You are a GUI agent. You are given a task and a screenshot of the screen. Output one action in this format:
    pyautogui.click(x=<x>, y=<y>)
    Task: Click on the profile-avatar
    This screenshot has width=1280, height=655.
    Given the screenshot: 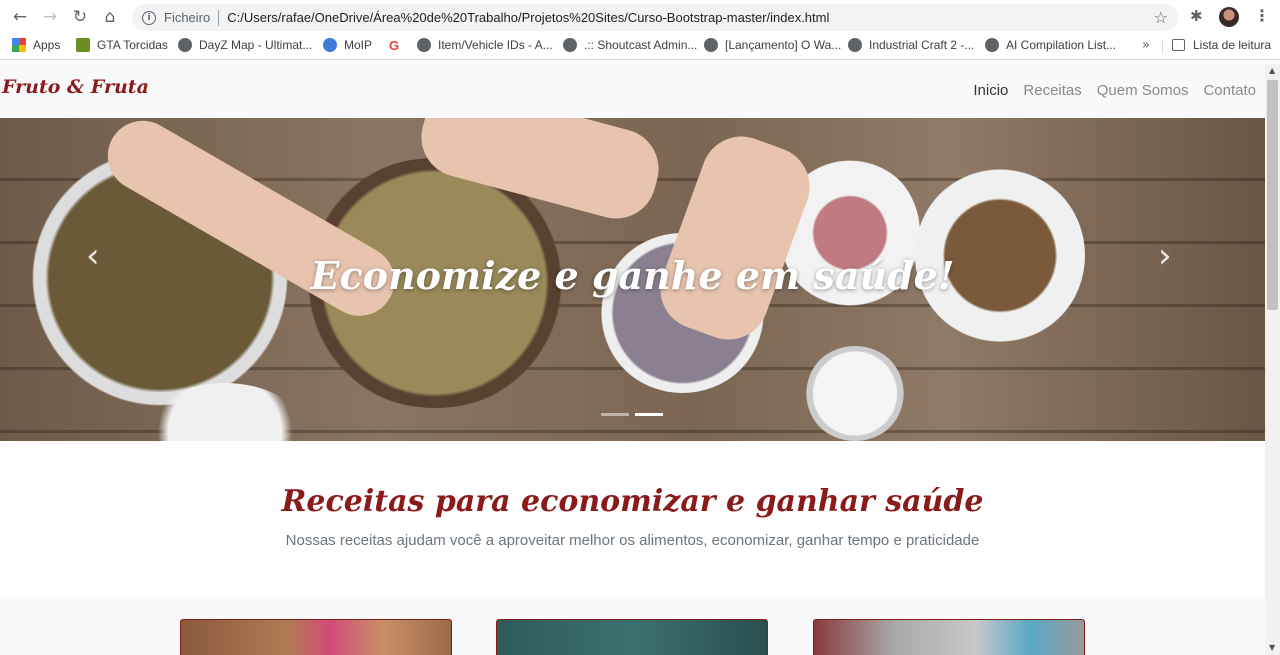 What is the action you would take?
    pyautogui.click(x=1229, y=17)
    